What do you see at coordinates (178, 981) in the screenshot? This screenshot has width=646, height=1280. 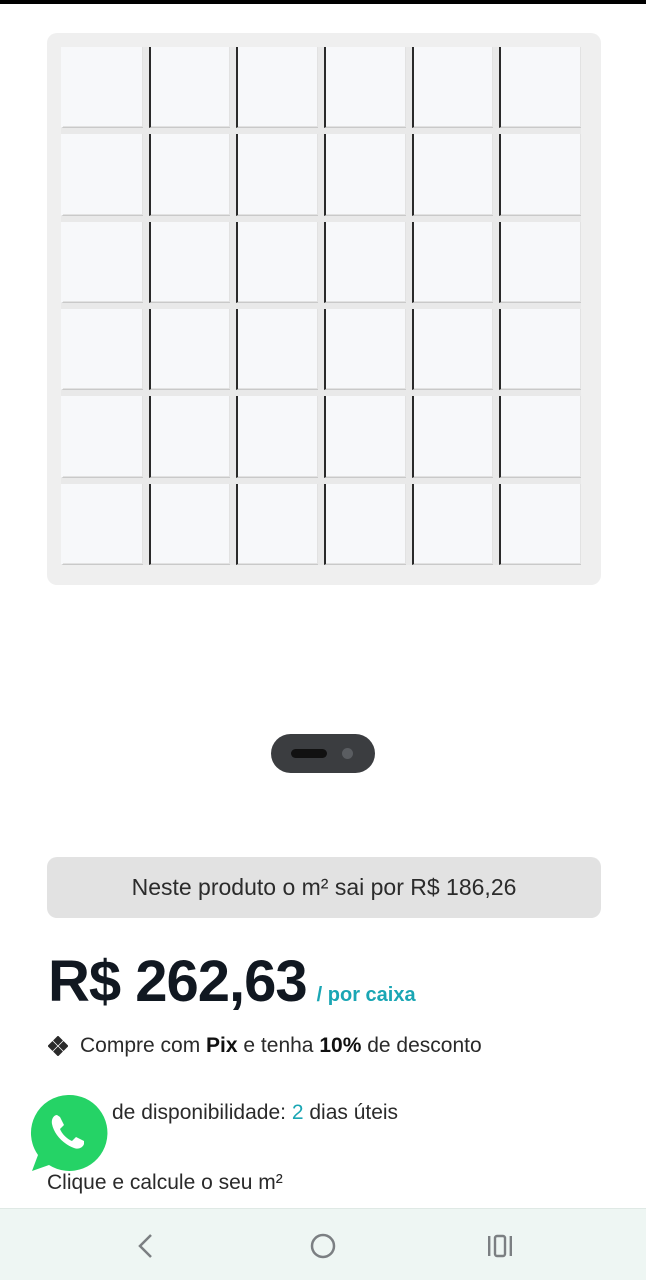 I see `product-price: R$ 262,63` at bounding box center [178, 981].